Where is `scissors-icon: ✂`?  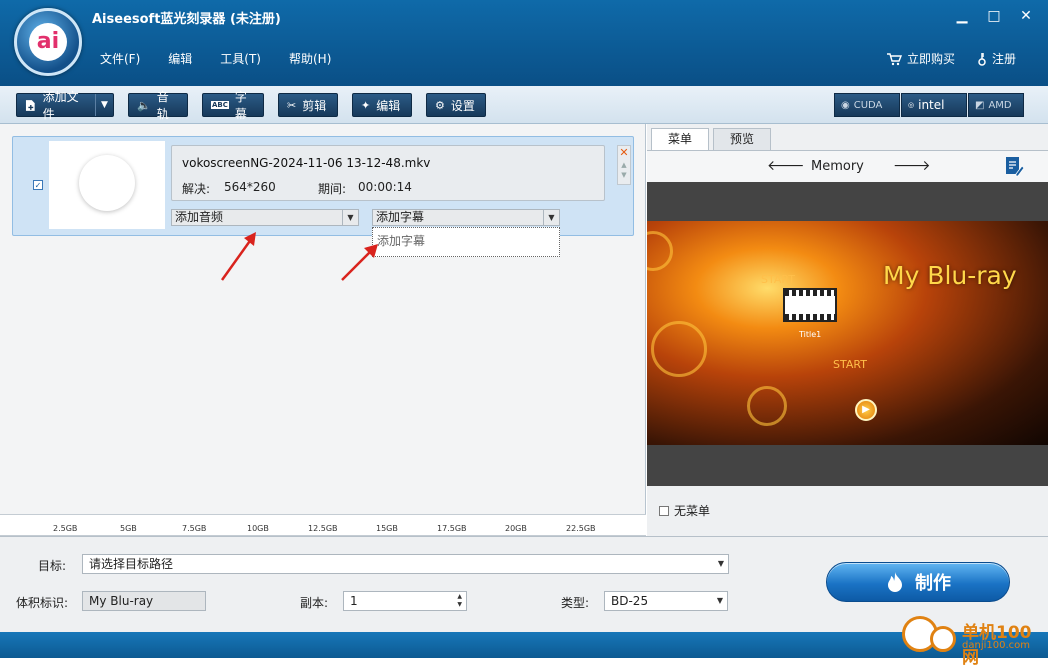
scissors-icon: ✂ is located at coordinates (292, 105).